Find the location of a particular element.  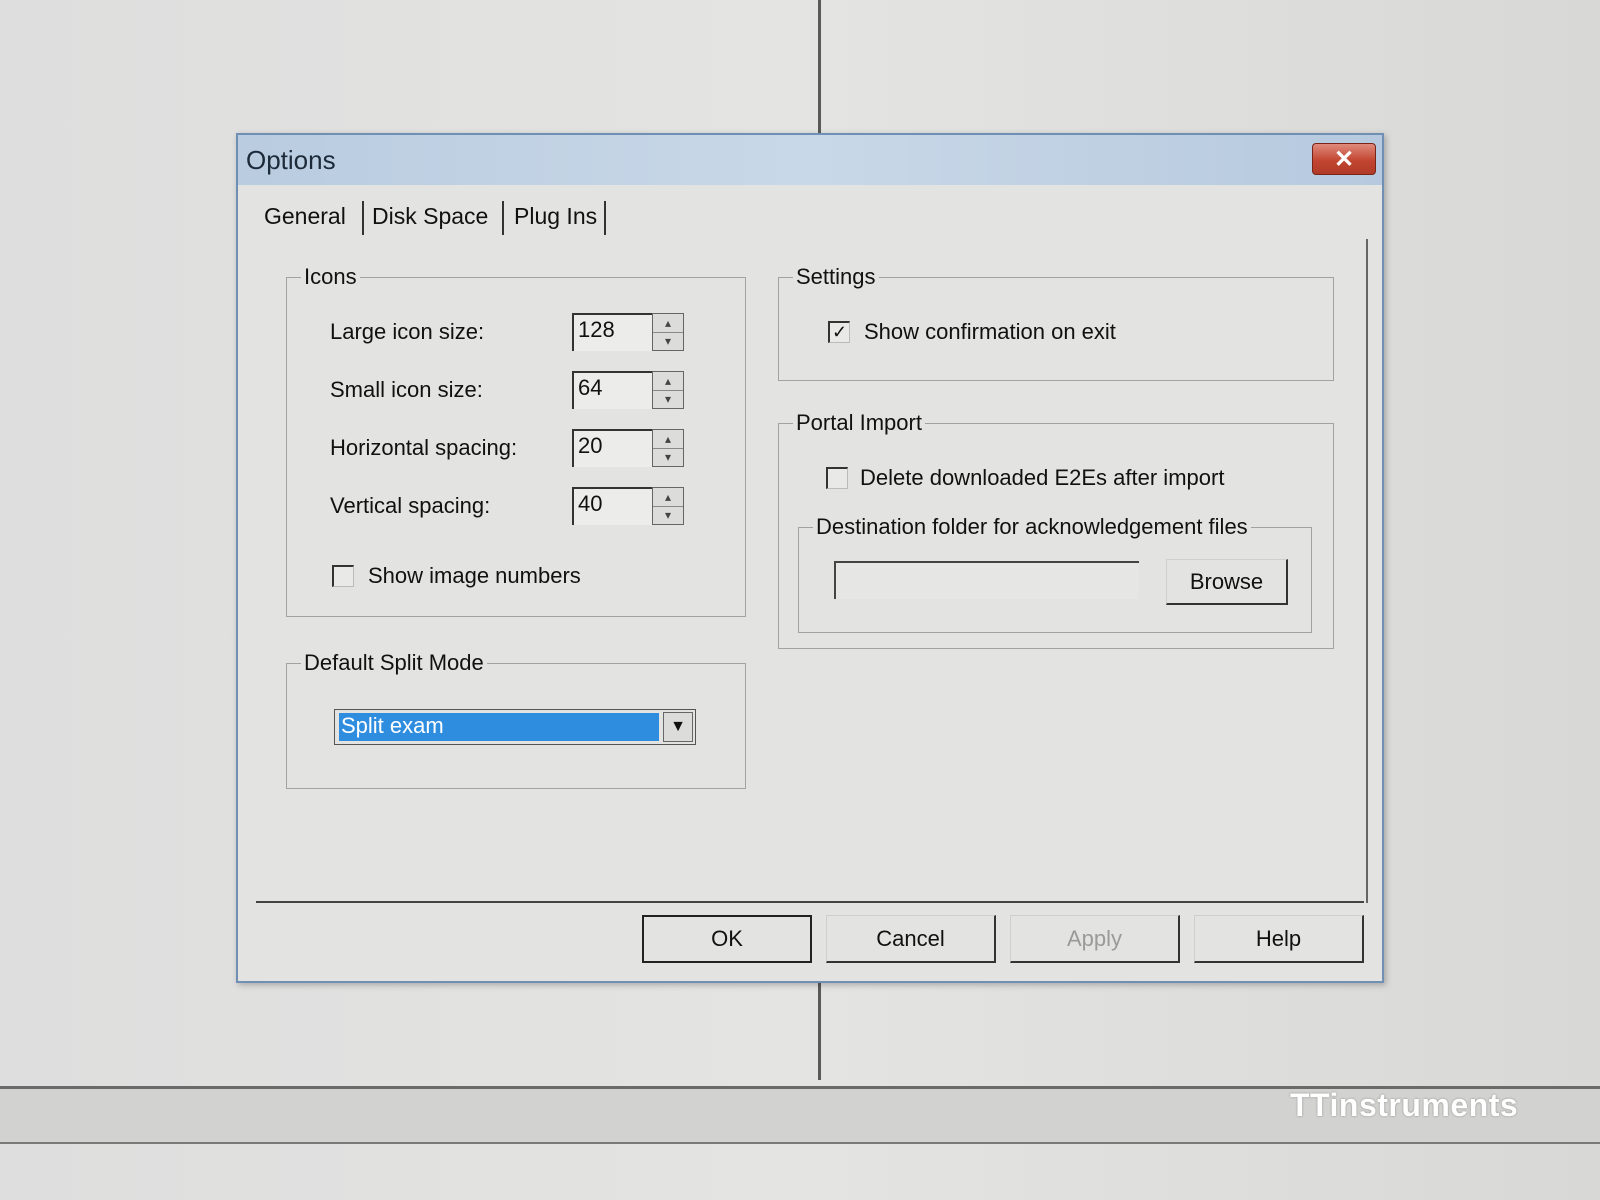

split-mode-group-label: Default Split Mode is located at coordinates (394, 663).